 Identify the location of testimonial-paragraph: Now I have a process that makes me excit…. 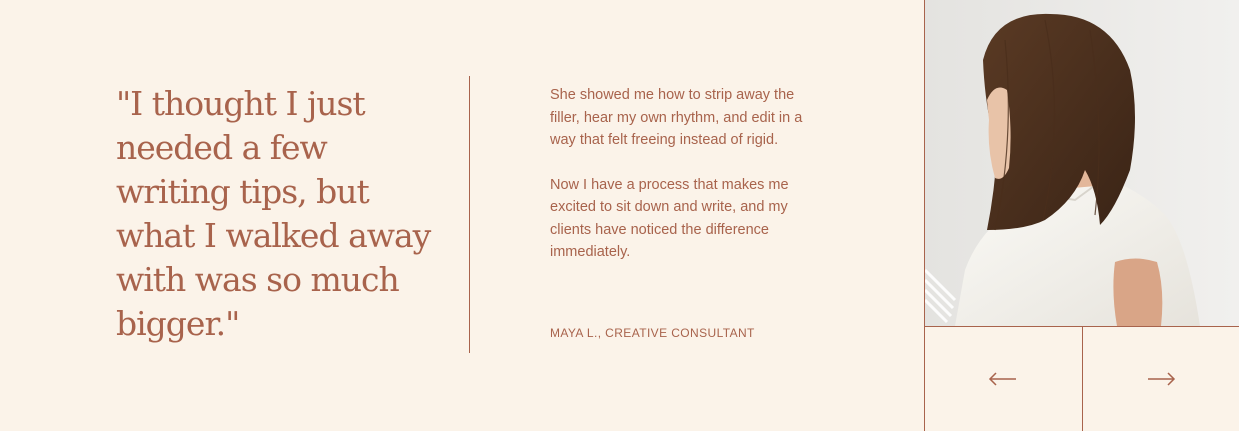
(669, 218).